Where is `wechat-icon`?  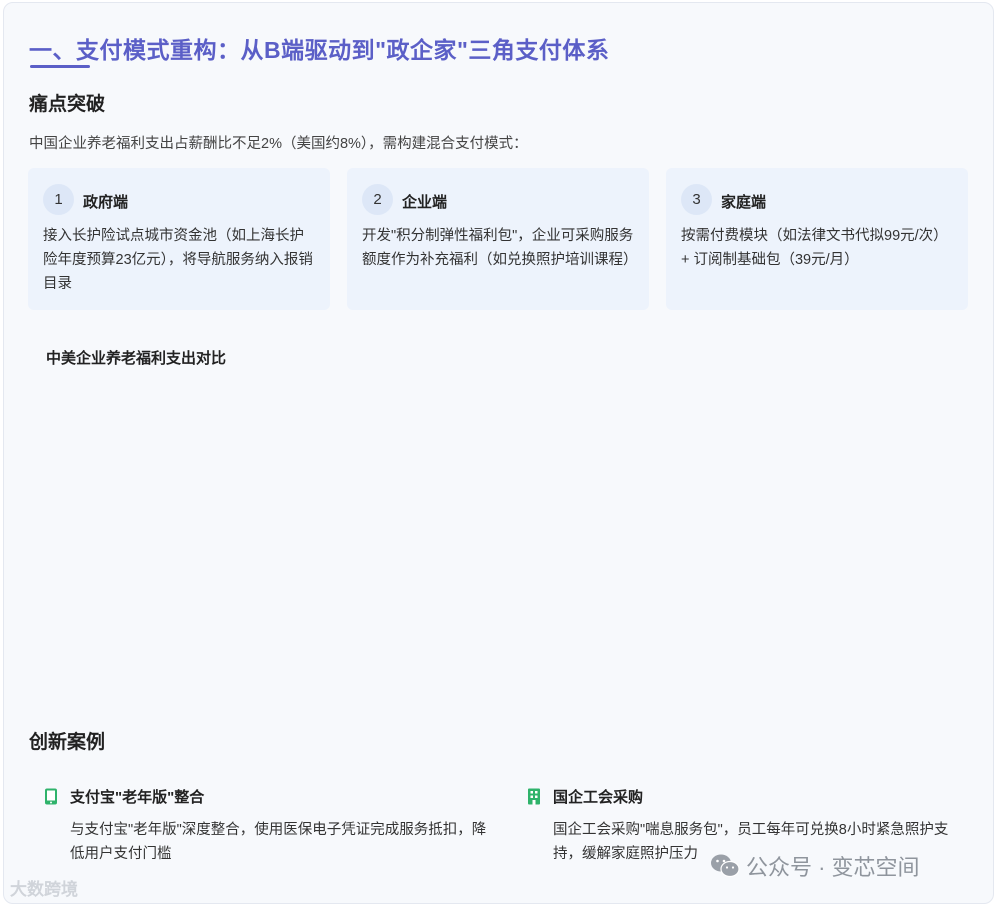 wechat-icon is located at coordinates (725, 866).